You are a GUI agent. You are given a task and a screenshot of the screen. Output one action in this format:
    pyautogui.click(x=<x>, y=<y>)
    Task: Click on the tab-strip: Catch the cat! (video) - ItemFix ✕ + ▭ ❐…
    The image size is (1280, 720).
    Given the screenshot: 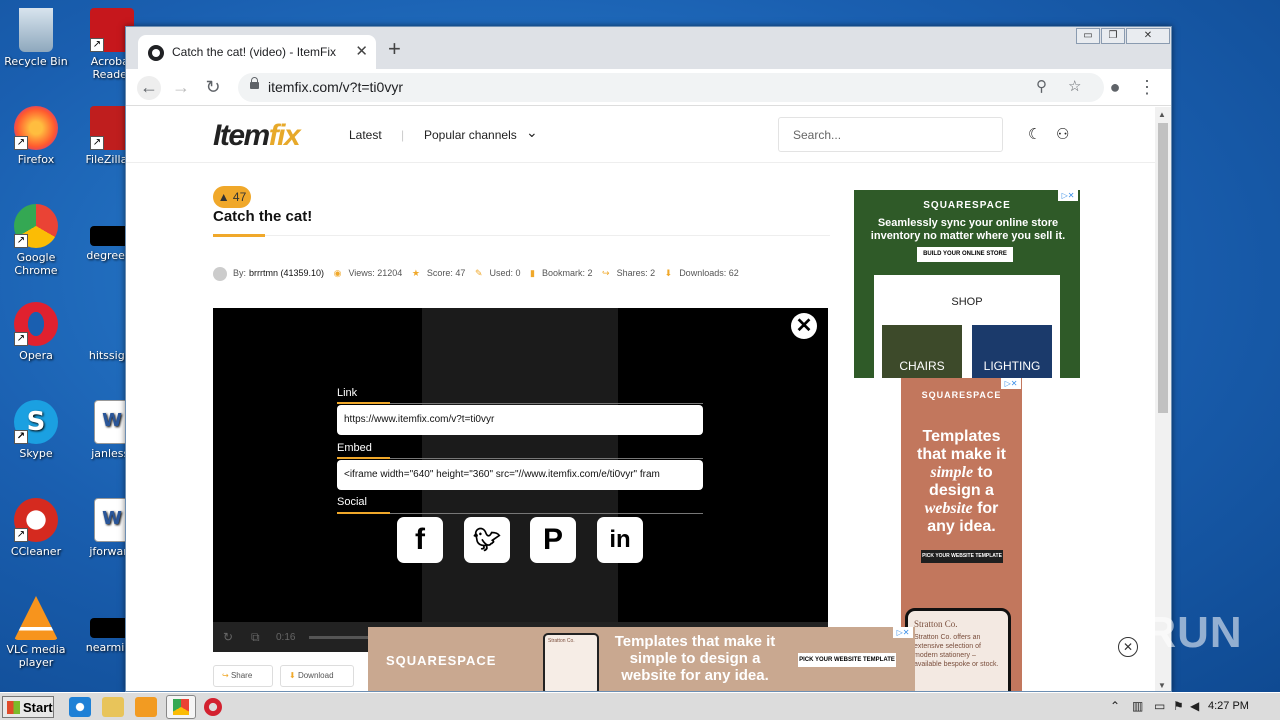 What is the action you would take?
    pyautogui.click(x=648, y=48)
    